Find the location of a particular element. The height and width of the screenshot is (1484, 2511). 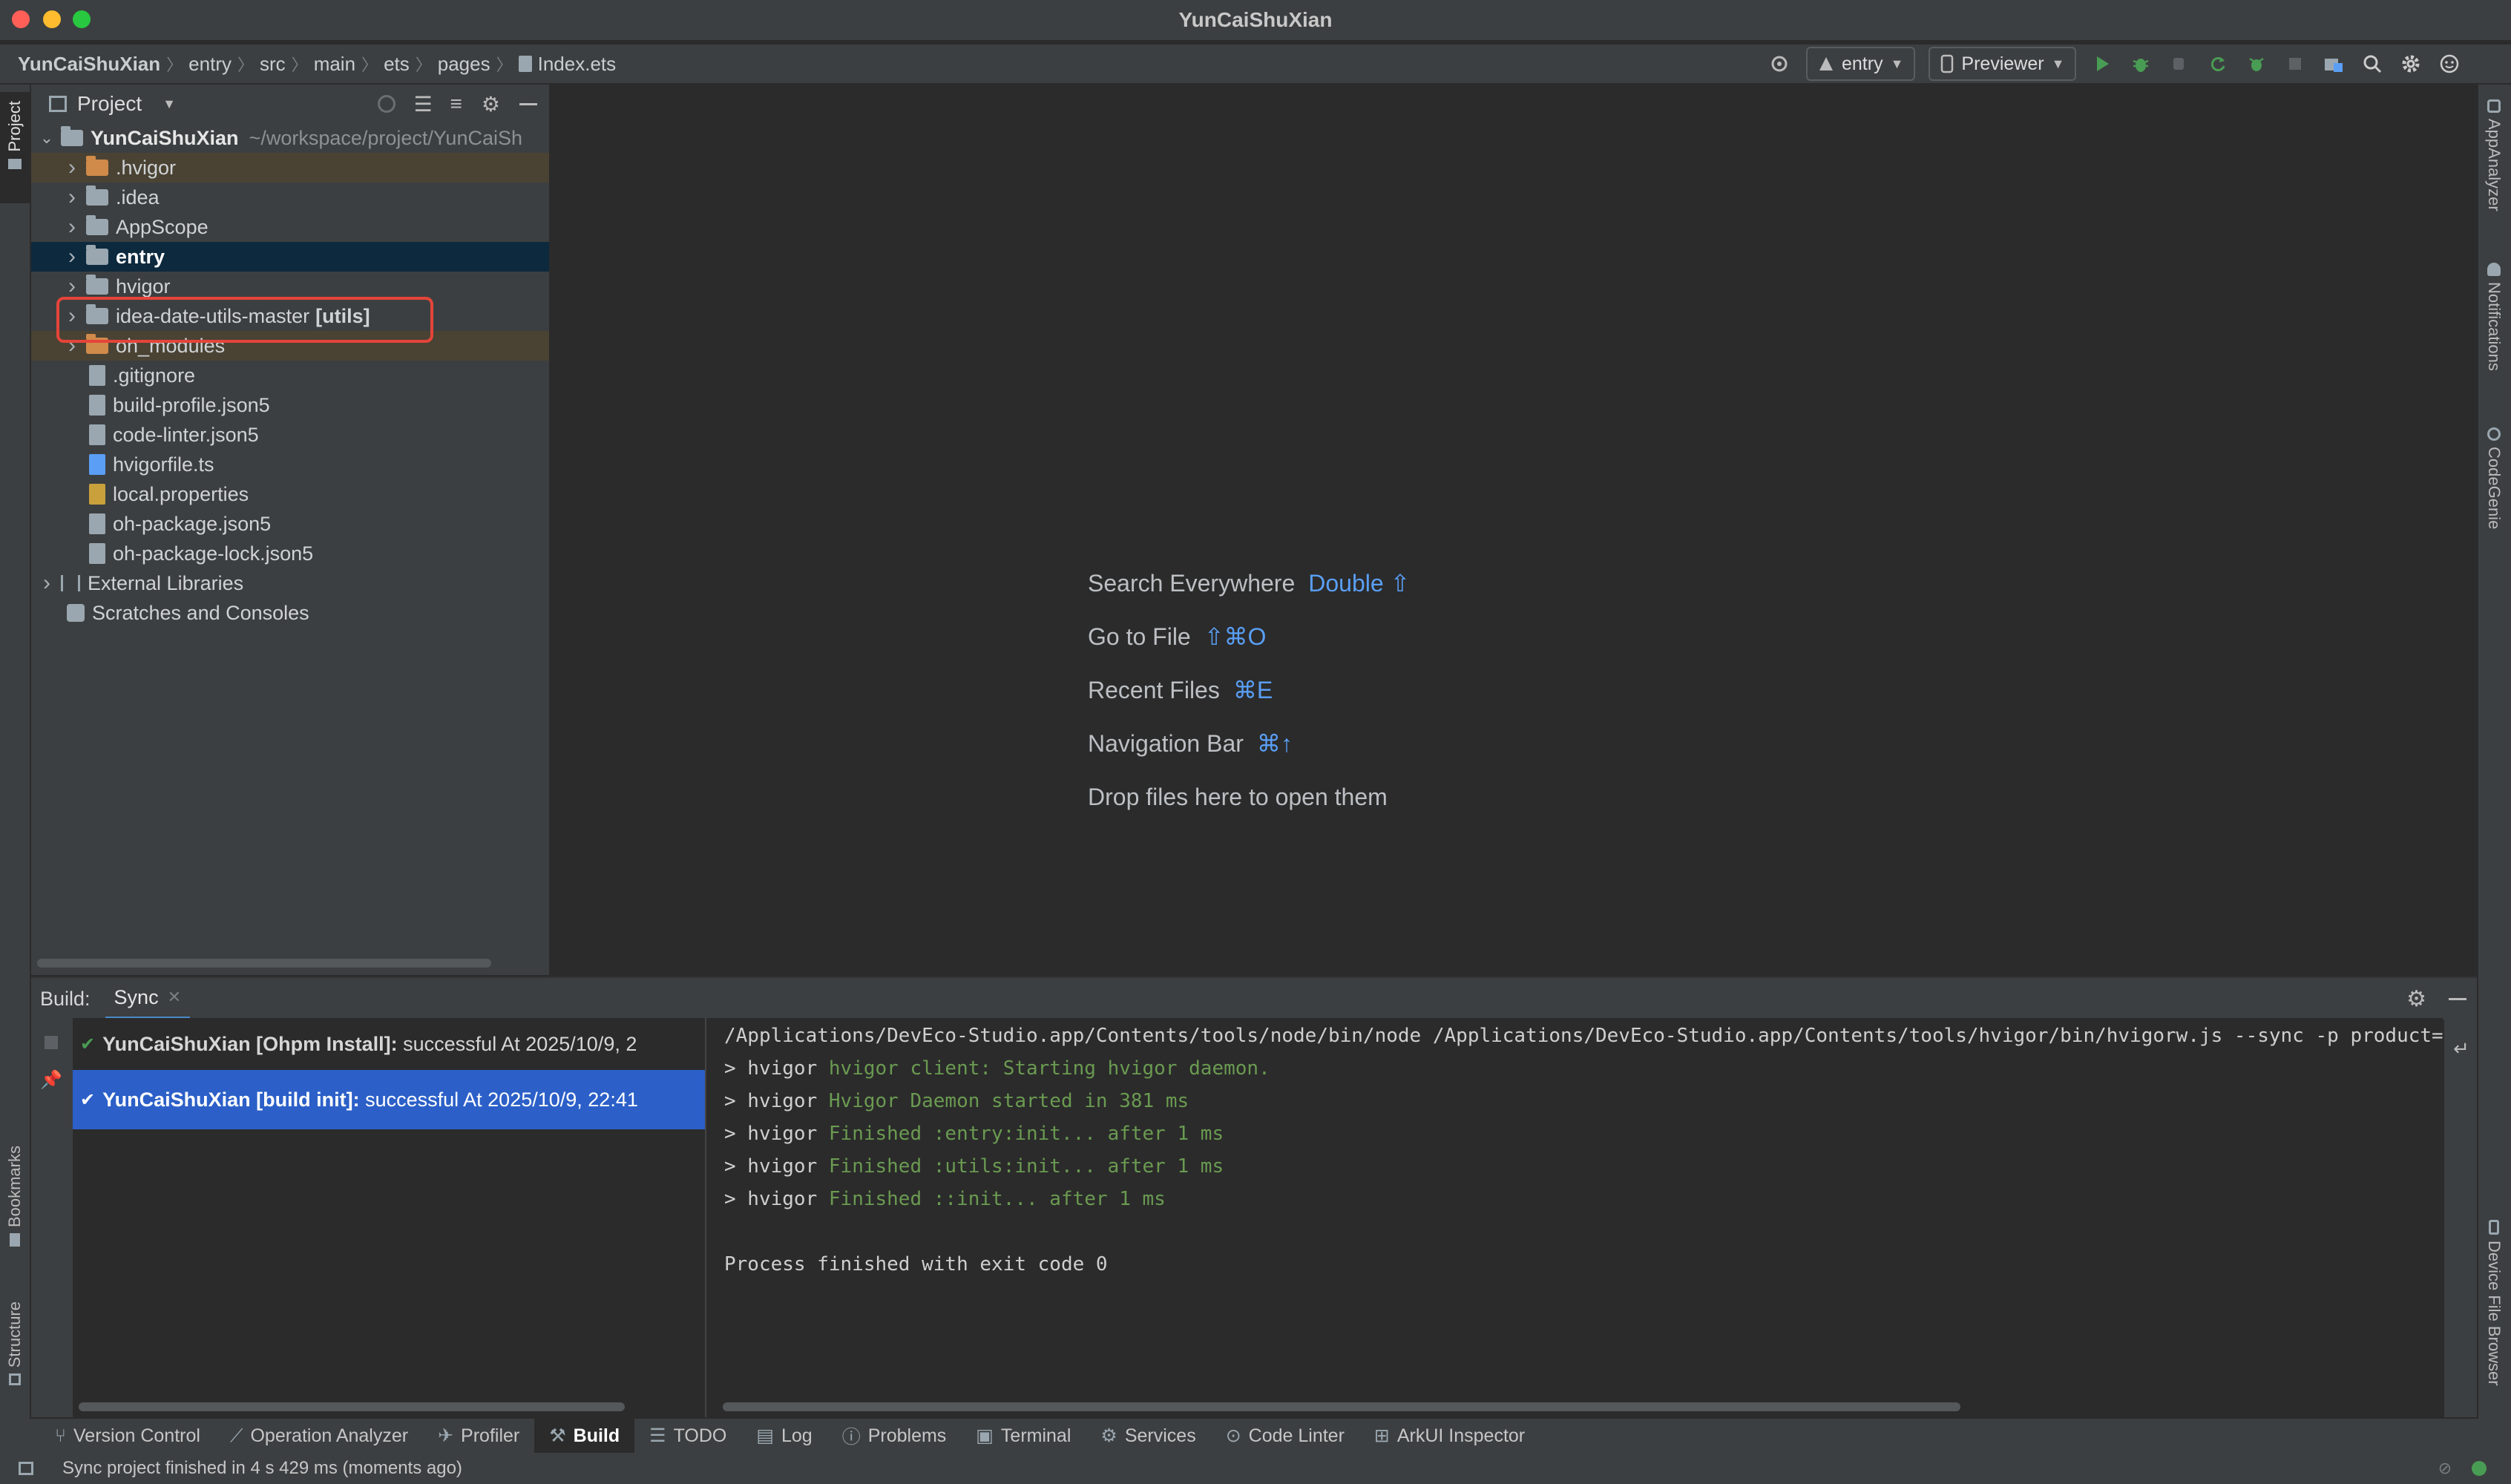

breadcrumb-item: YunCaiShuXian is located at coordinates (89, 64).